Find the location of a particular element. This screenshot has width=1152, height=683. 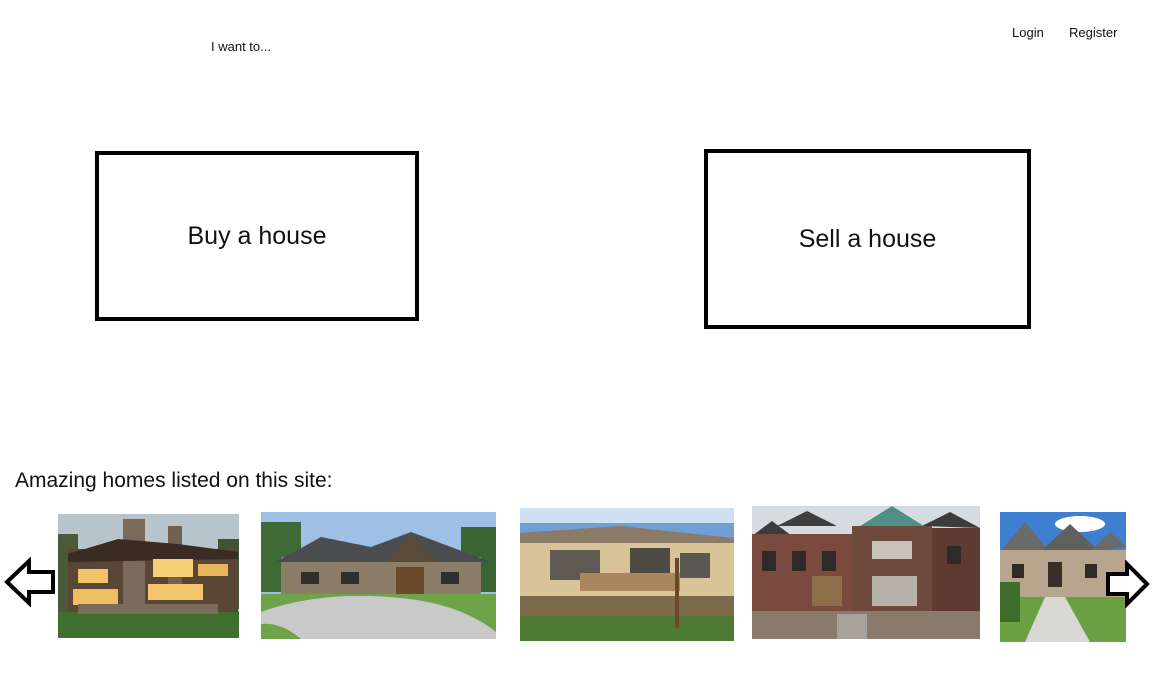

arrow-right-icon is located at coordinates (1128, 584).